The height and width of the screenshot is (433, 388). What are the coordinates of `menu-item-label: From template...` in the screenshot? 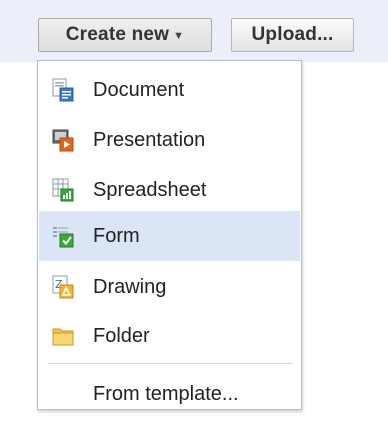 It's located at (166, 393).